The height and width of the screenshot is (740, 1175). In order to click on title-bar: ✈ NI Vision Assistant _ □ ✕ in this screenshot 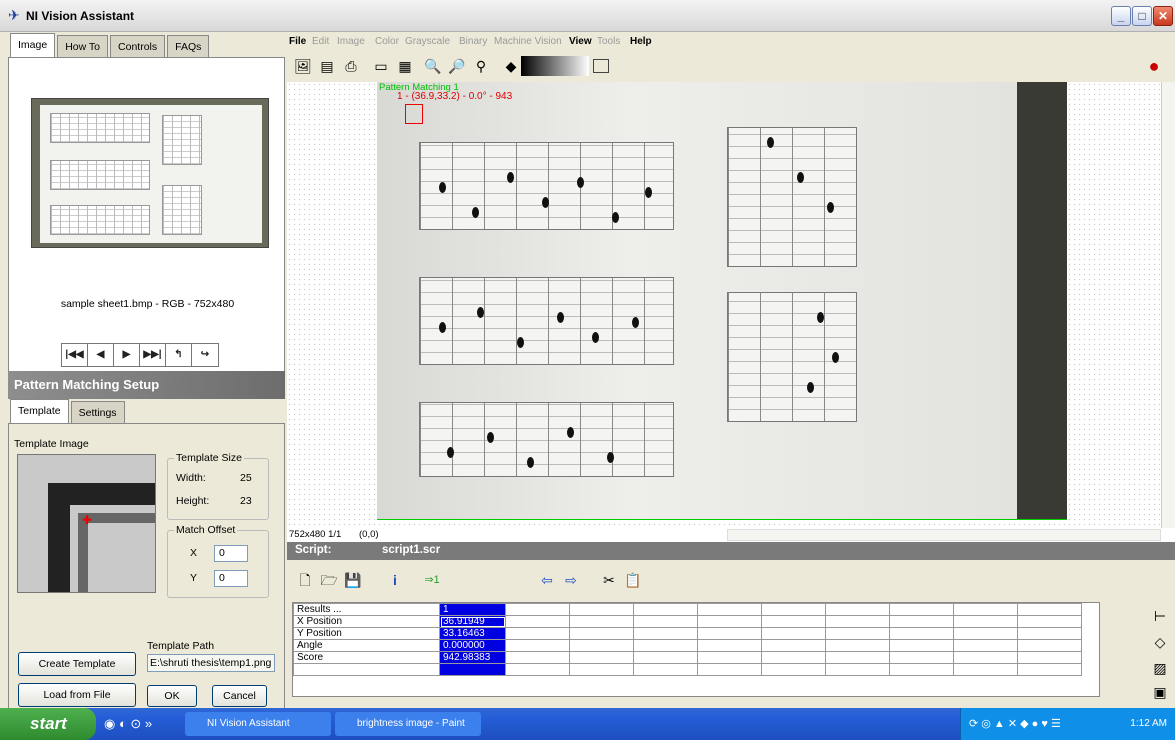, I will do `click(587, 16)`.